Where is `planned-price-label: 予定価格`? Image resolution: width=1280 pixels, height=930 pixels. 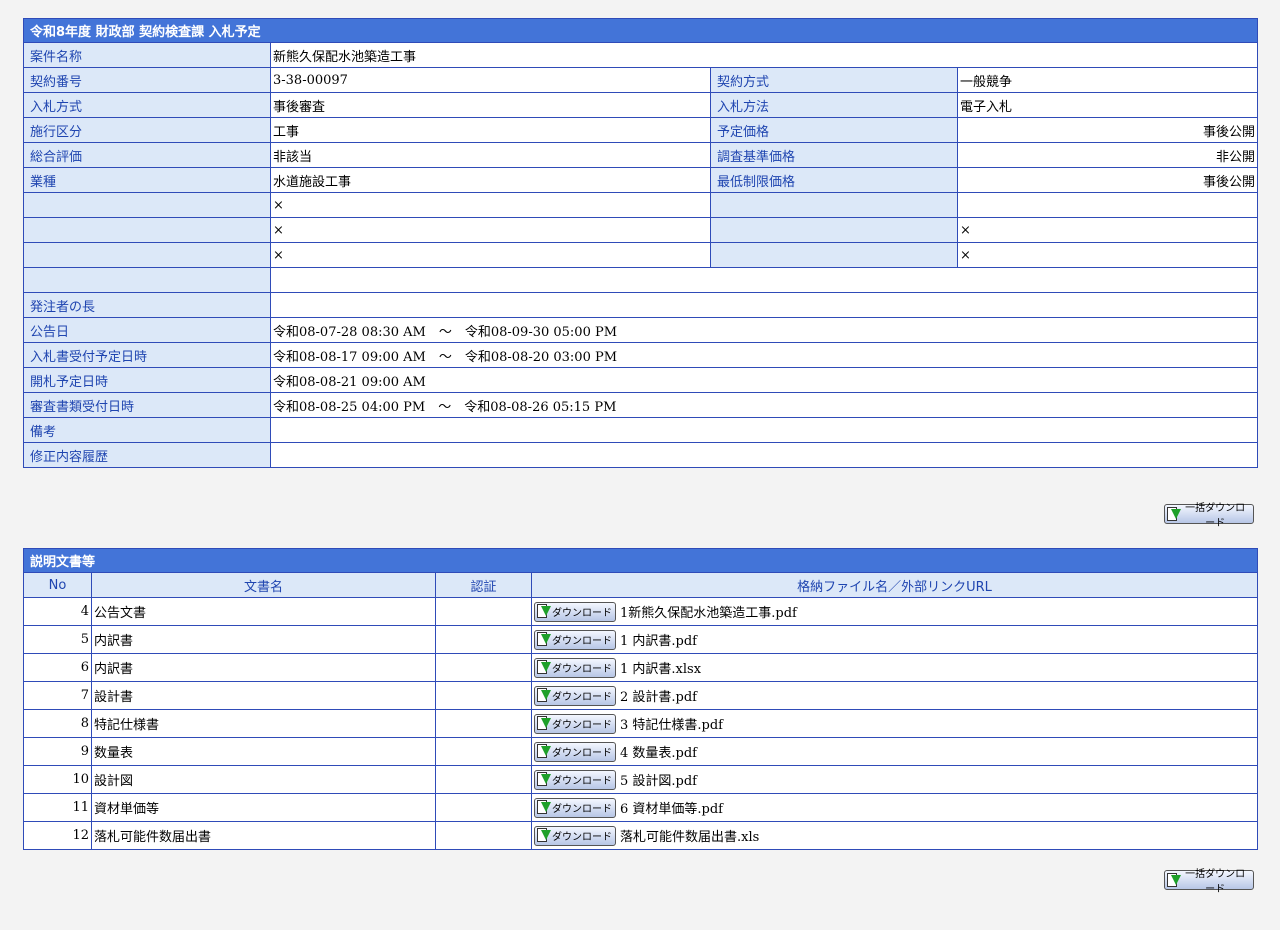
planned-price-label: 予定価格 is located at coordinates (834, 130).